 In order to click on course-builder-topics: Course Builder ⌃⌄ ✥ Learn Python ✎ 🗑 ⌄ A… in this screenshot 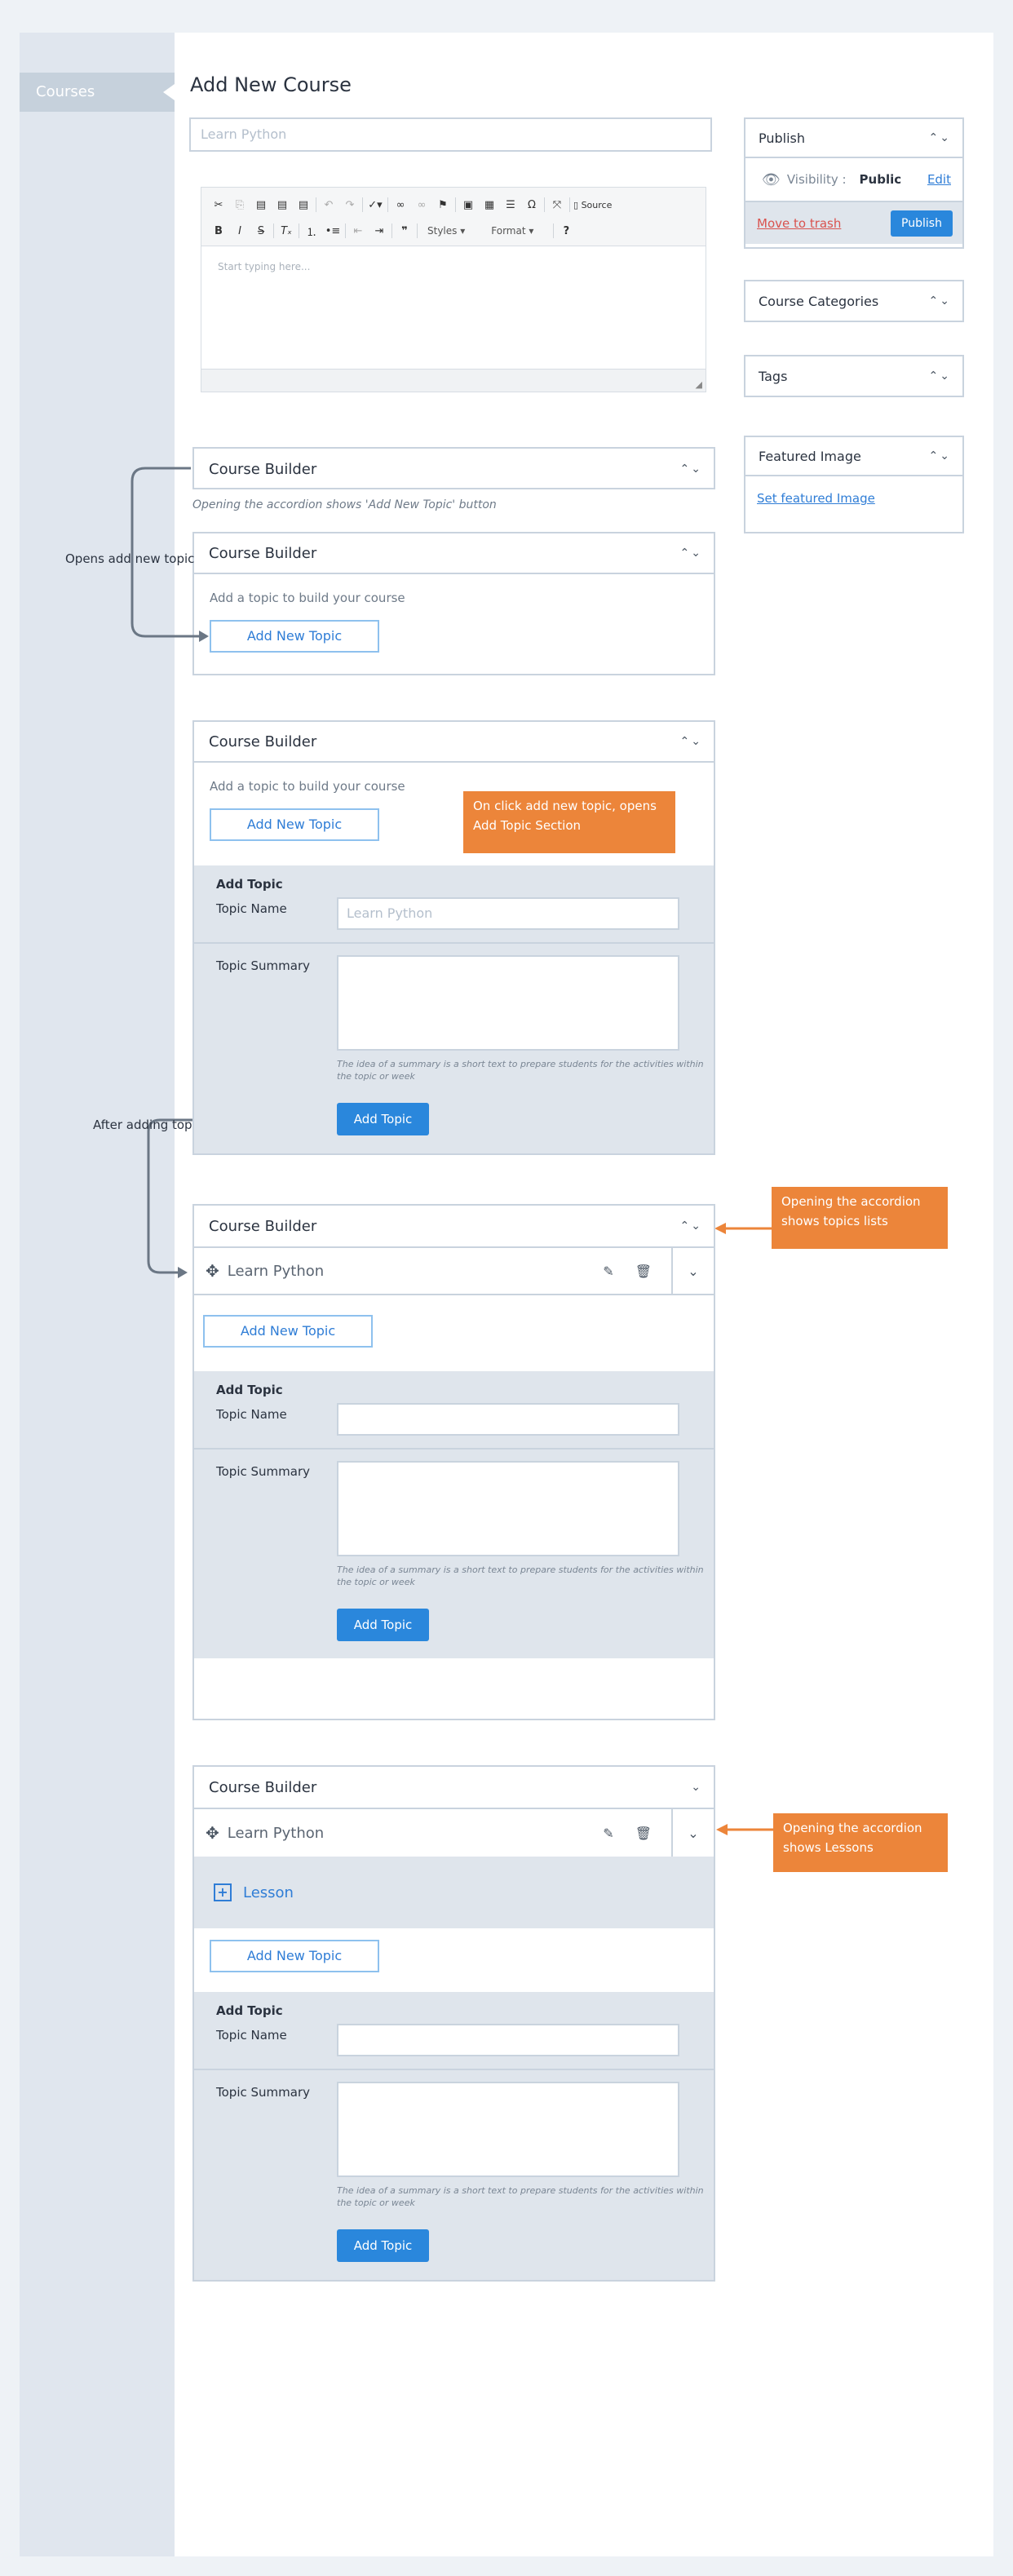, I will do `click(453, 1462)`.